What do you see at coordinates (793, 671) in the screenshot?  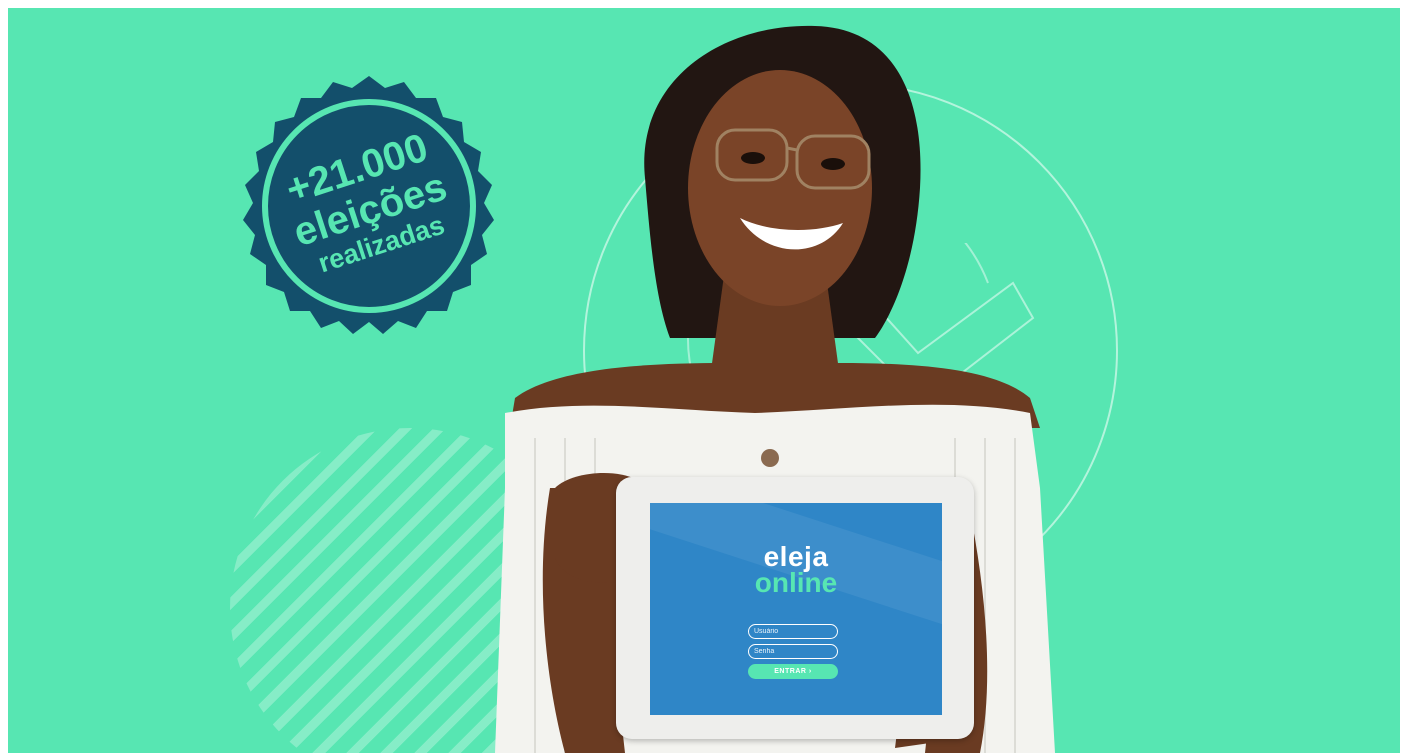 I see `enter-button: ENTRAR ›` at bounding box center [793, 671].